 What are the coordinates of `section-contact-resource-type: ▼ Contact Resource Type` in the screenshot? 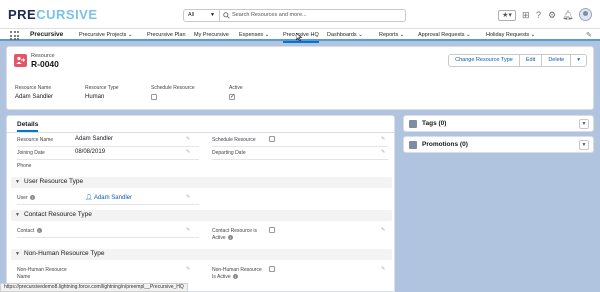 It's located at (201, 215).